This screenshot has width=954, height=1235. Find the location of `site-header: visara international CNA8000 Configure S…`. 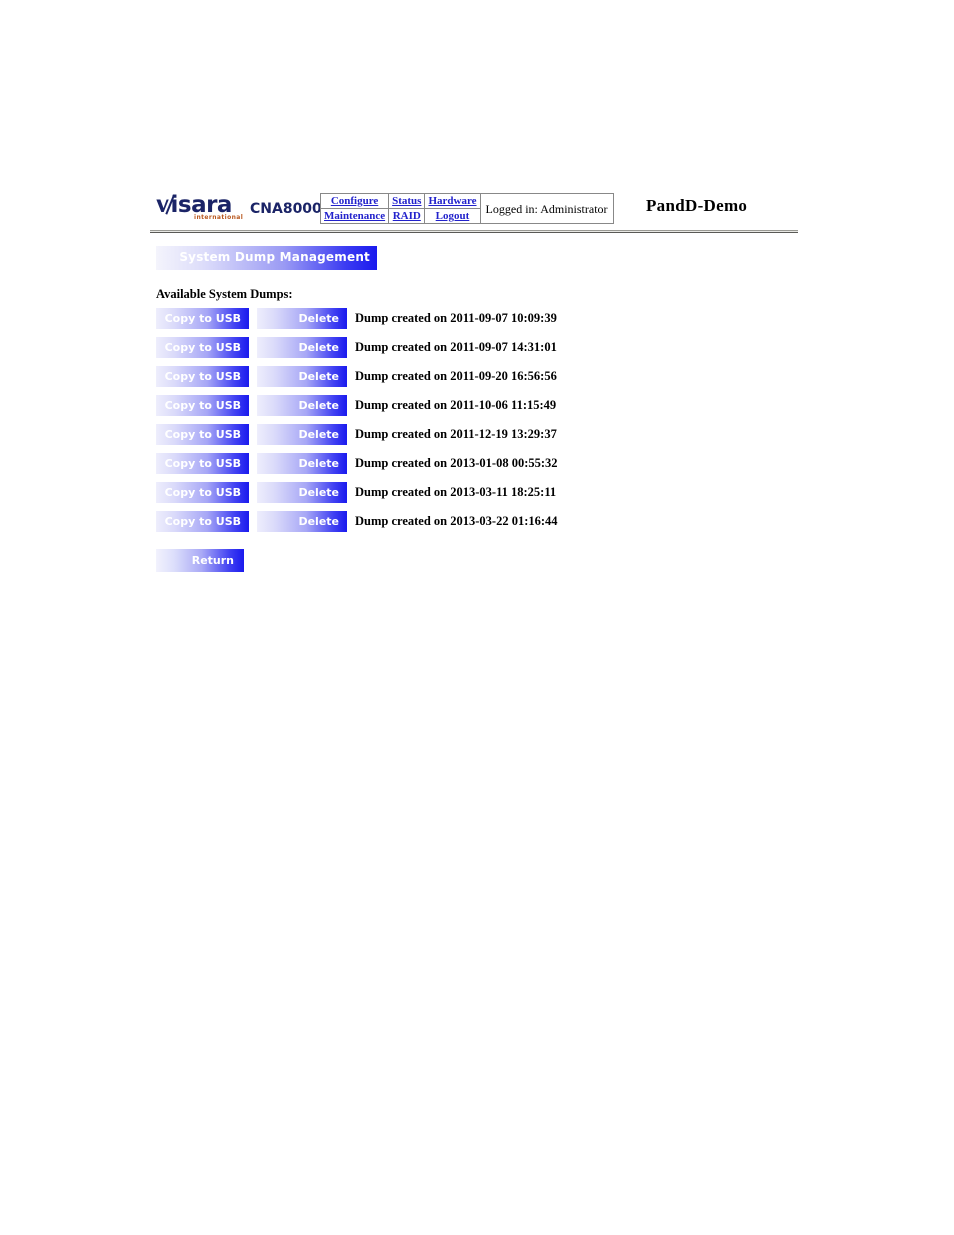

site-header: visara international CNA8000 Configure S… is located at coordinates (486, 210).